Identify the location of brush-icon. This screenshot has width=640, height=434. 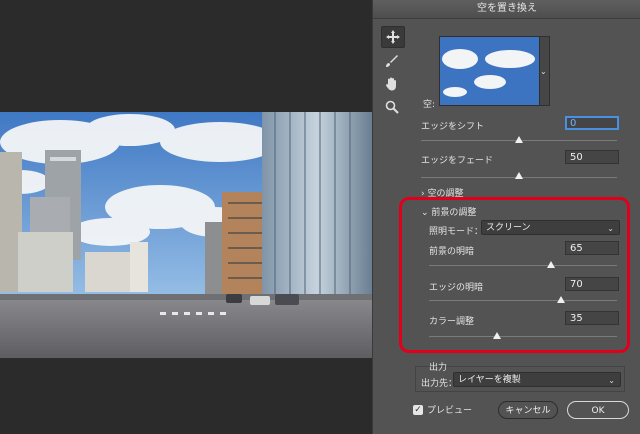
(392, 61).